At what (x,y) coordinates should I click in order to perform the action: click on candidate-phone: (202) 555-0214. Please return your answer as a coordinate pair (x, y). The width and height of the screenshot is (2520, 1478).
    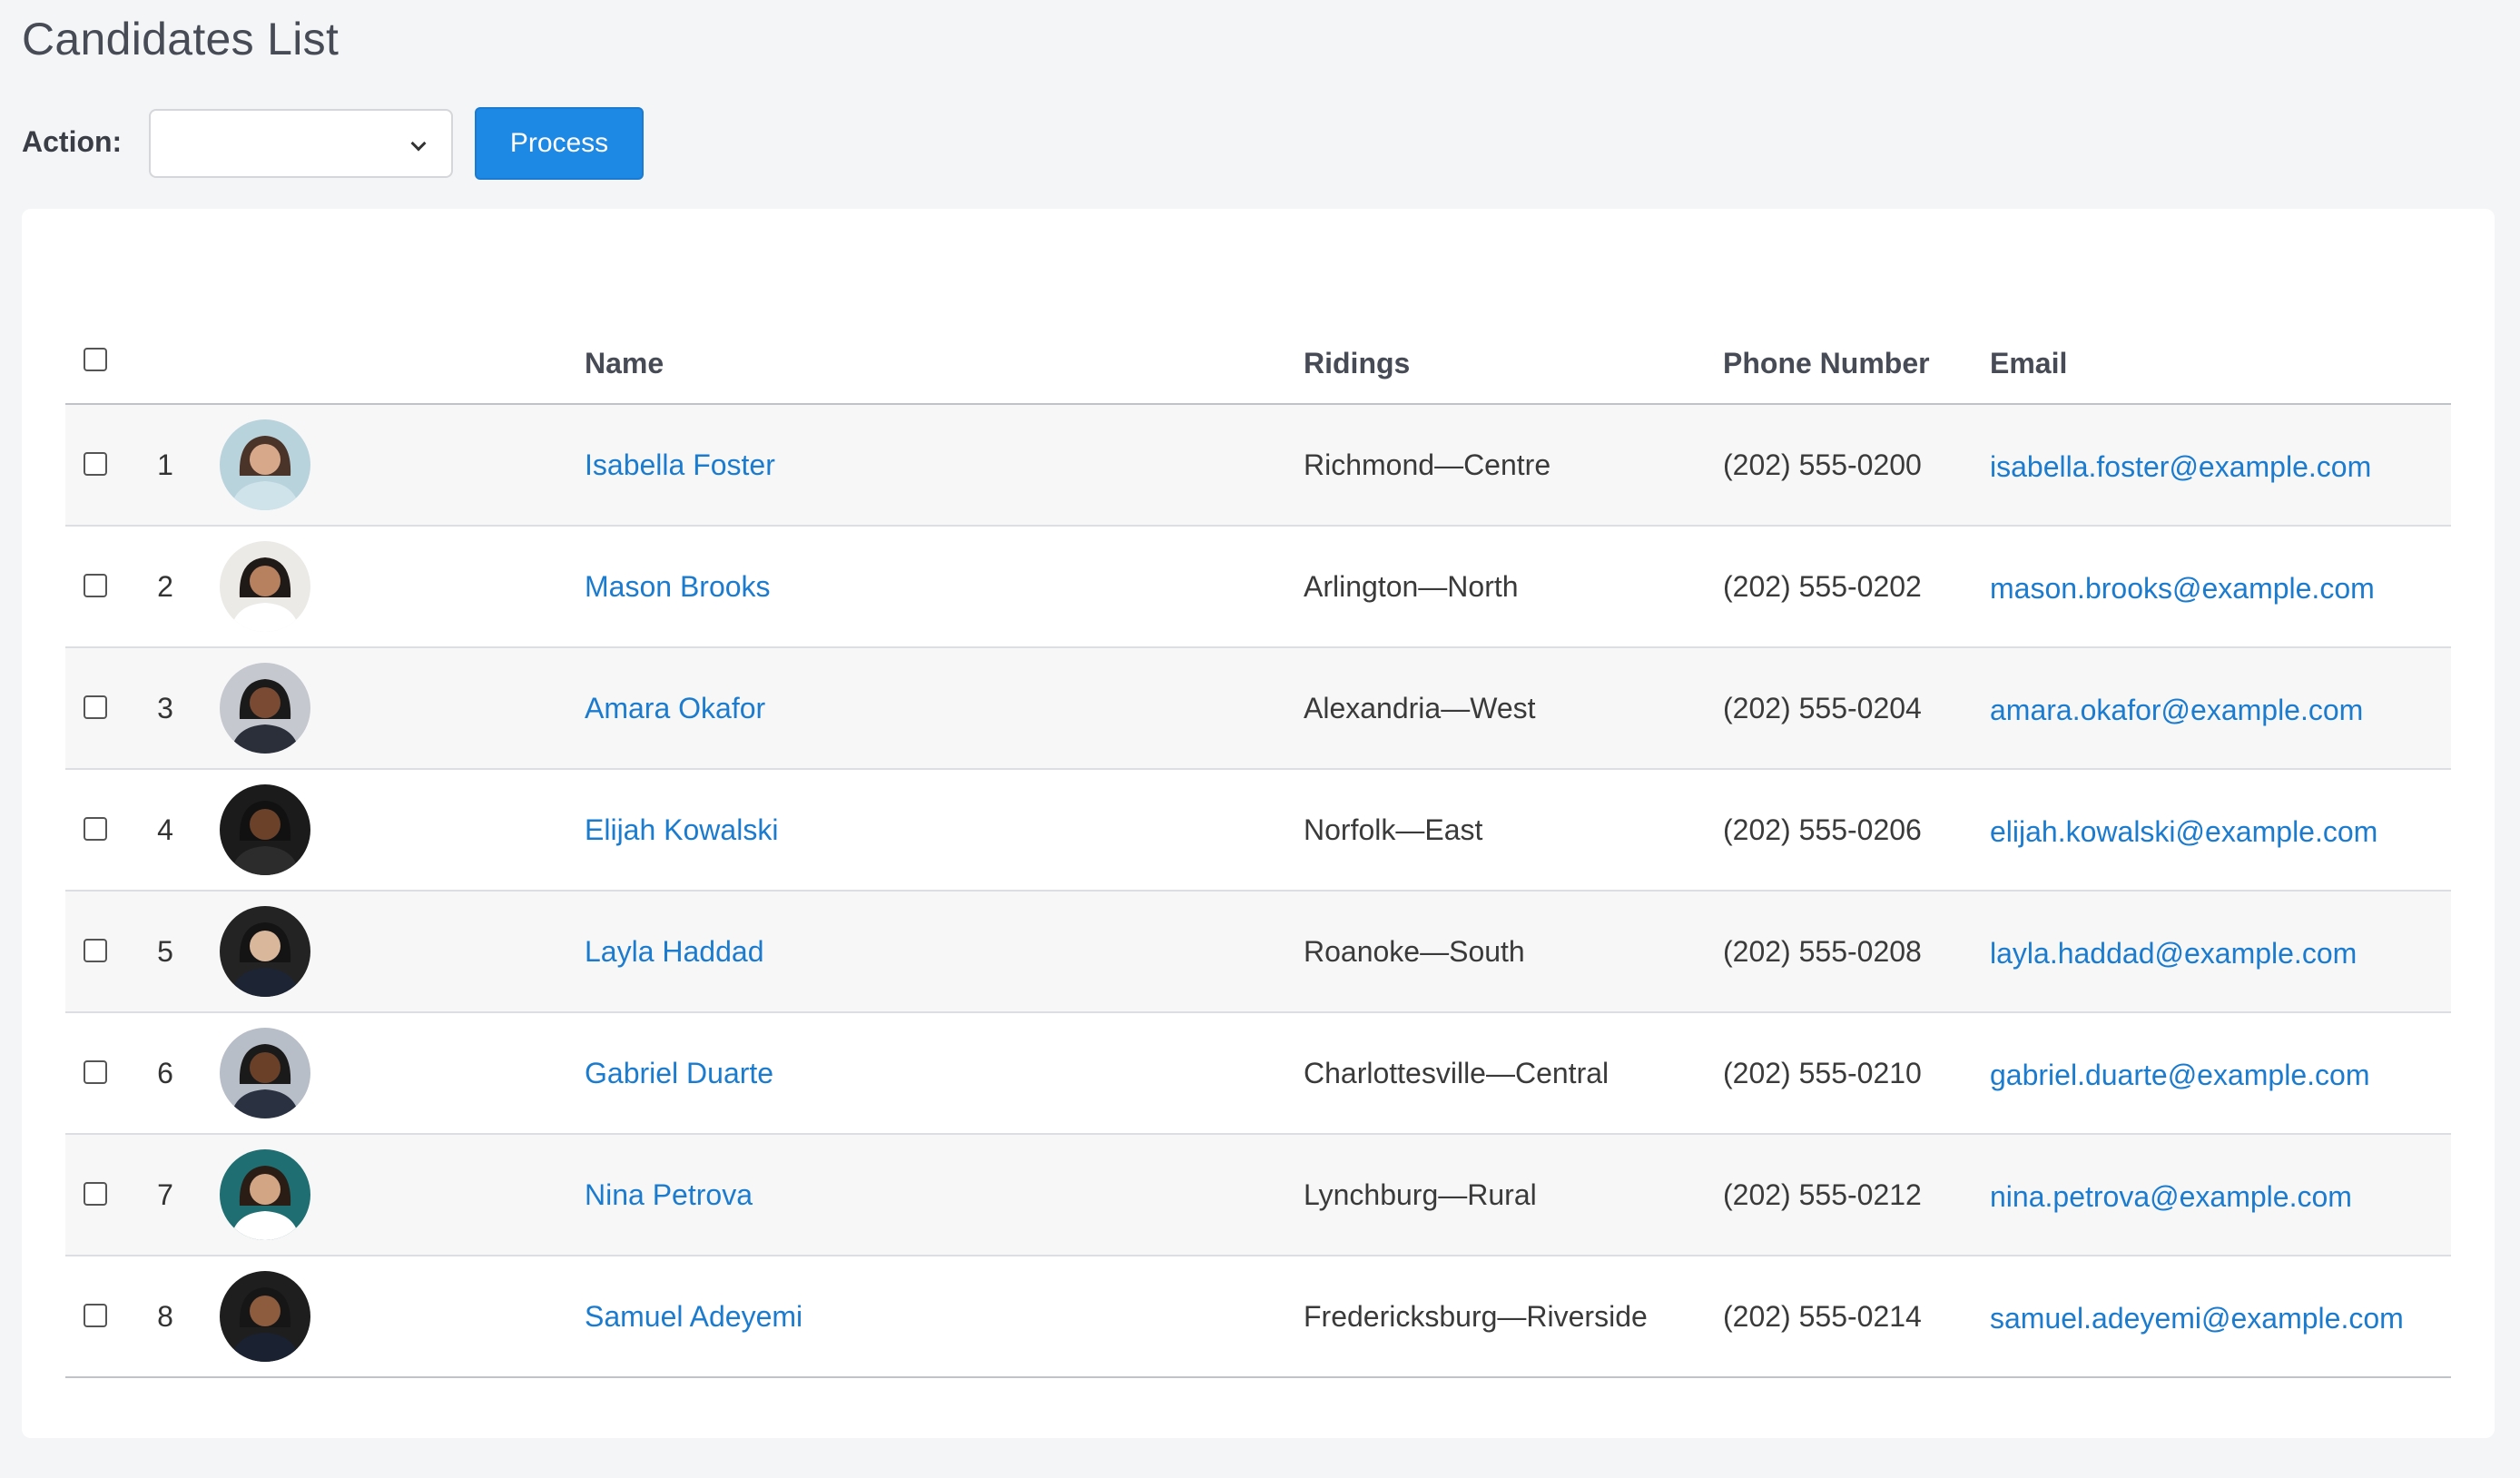
    Looking at the image, I should click on (1823, 1316).